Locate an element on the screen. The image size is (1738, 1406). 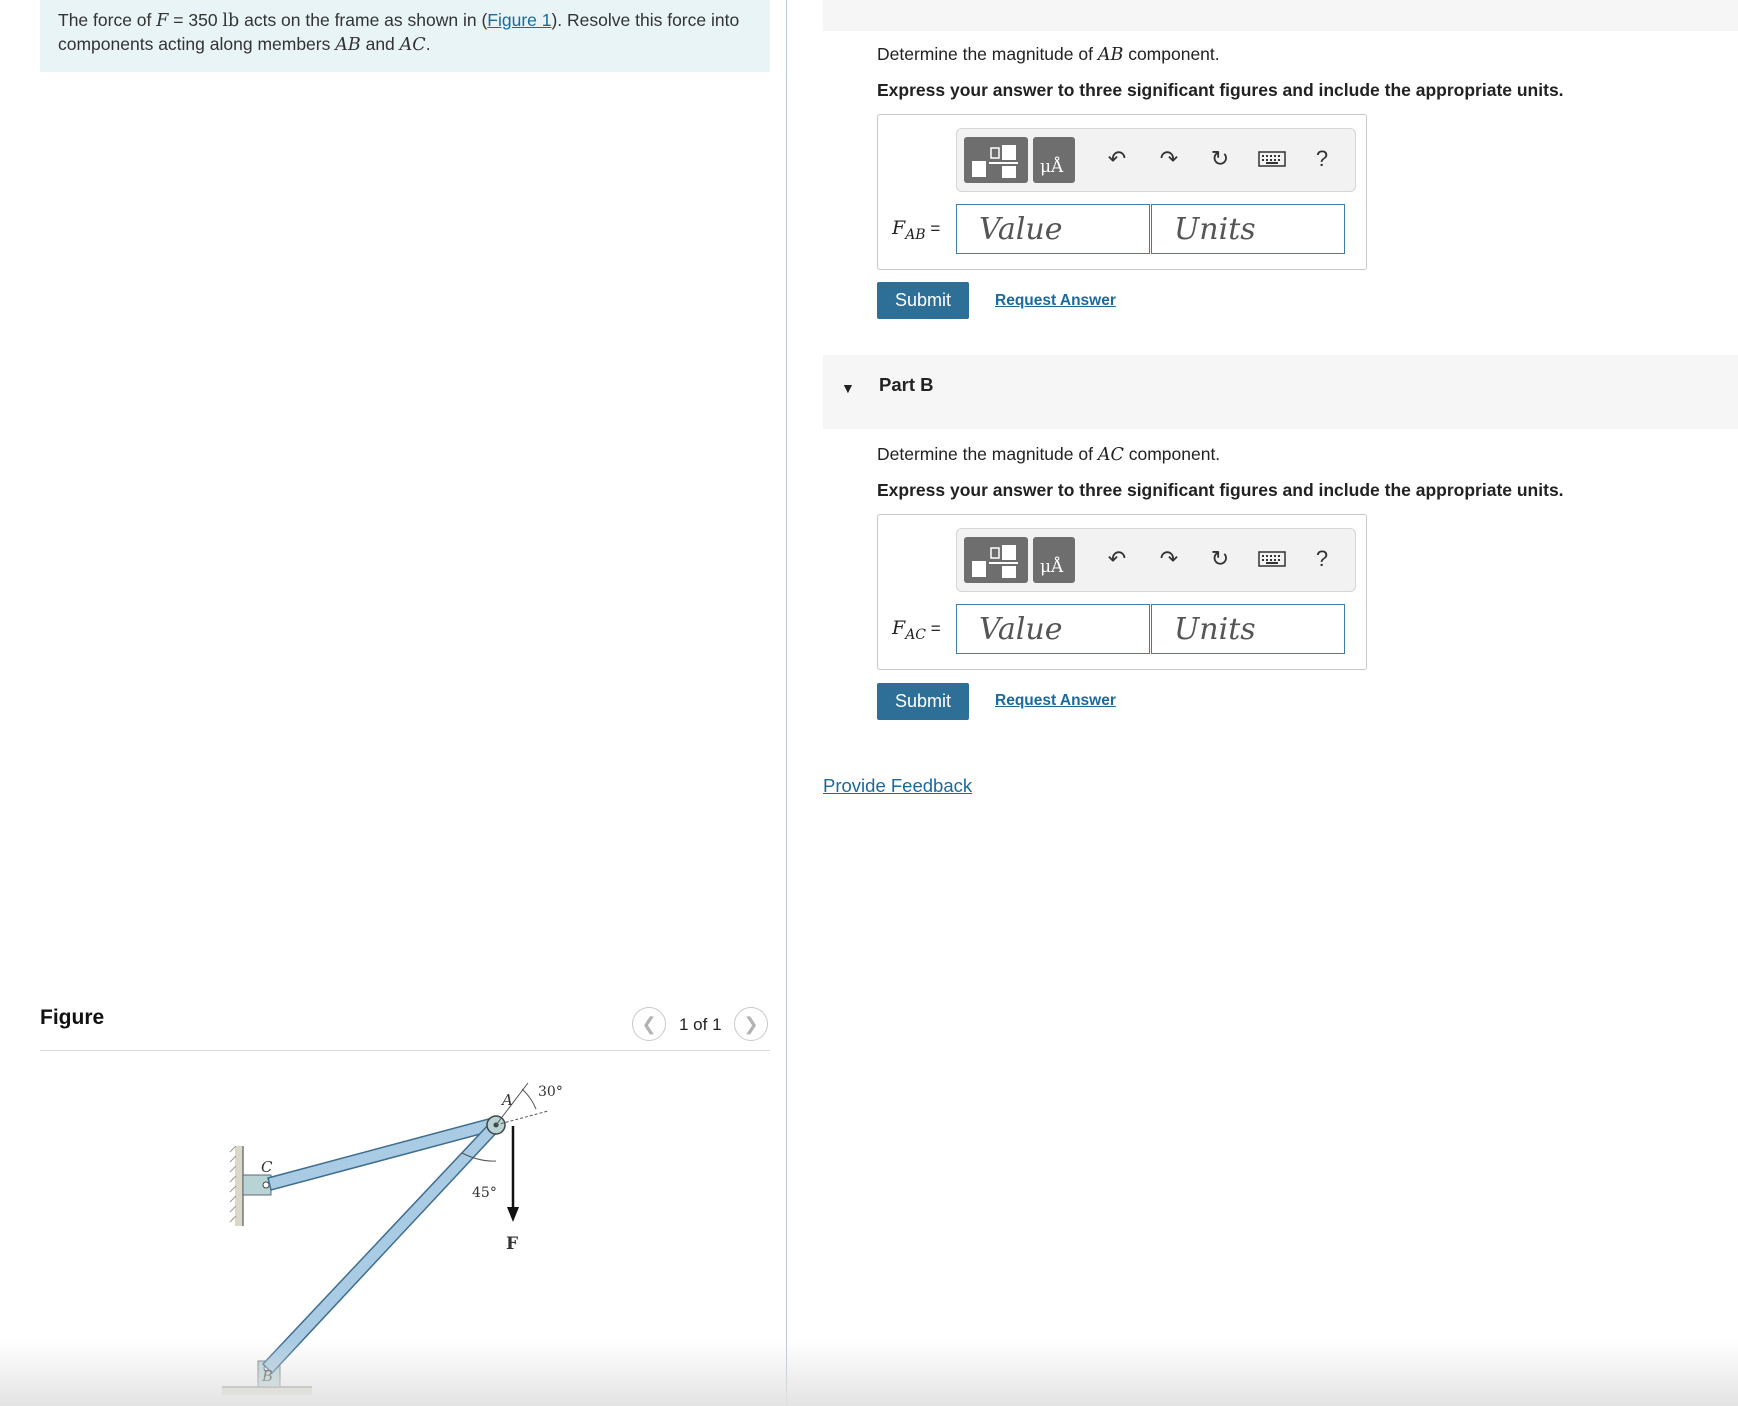
fac-units-input is located at coordinates (1248, 629).